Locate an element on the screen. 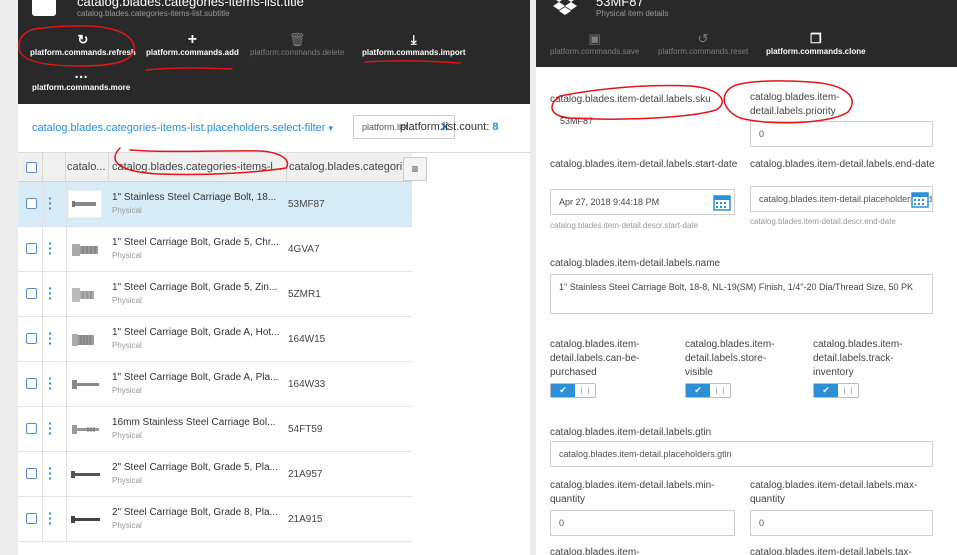 This screenshot has height=555, width=957. import-button: ⤓ platform.commands.import is located at coordinates (414, 44).